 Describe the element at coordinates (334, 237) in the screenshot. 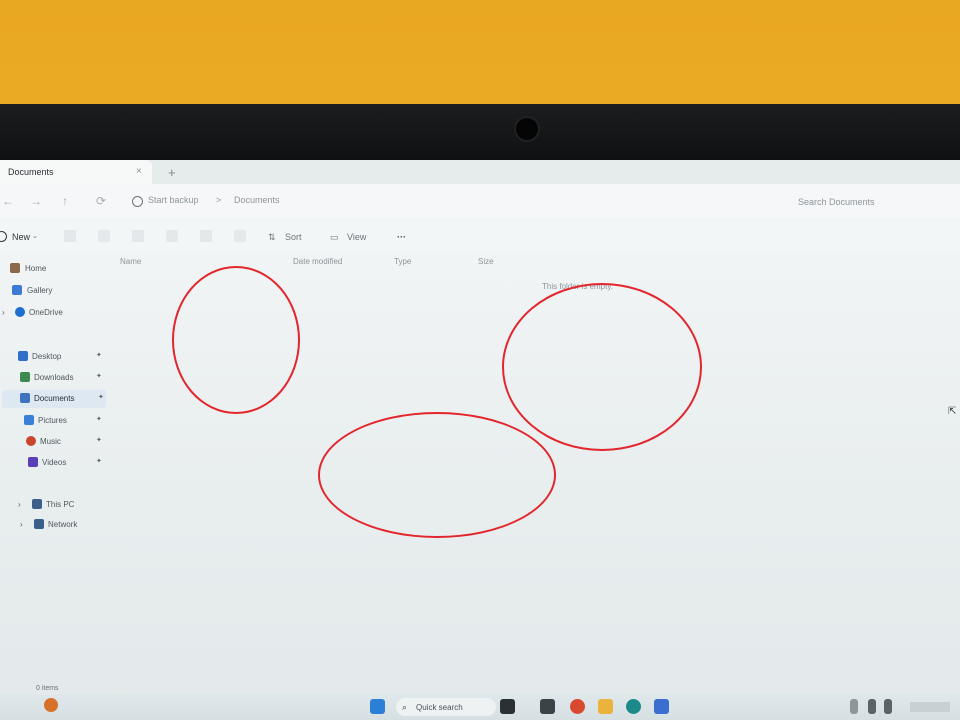

I see `view-icon: ▭` at that location.